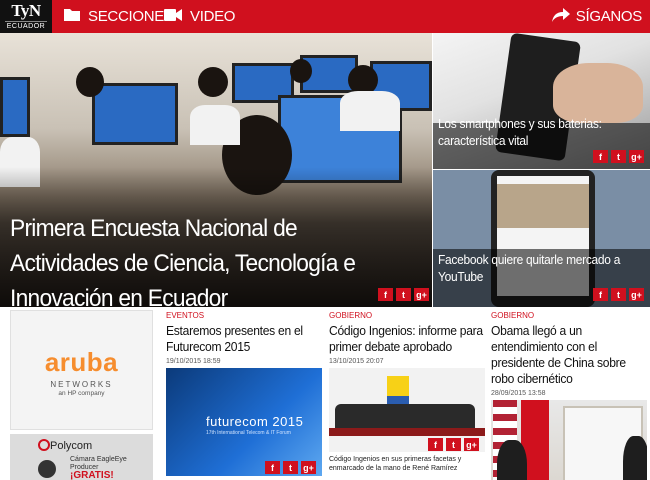  Describe the element at coordinates (255, 421) in the screenshot. I see `futurecom-logo-text: futurecom 2015` at that location.